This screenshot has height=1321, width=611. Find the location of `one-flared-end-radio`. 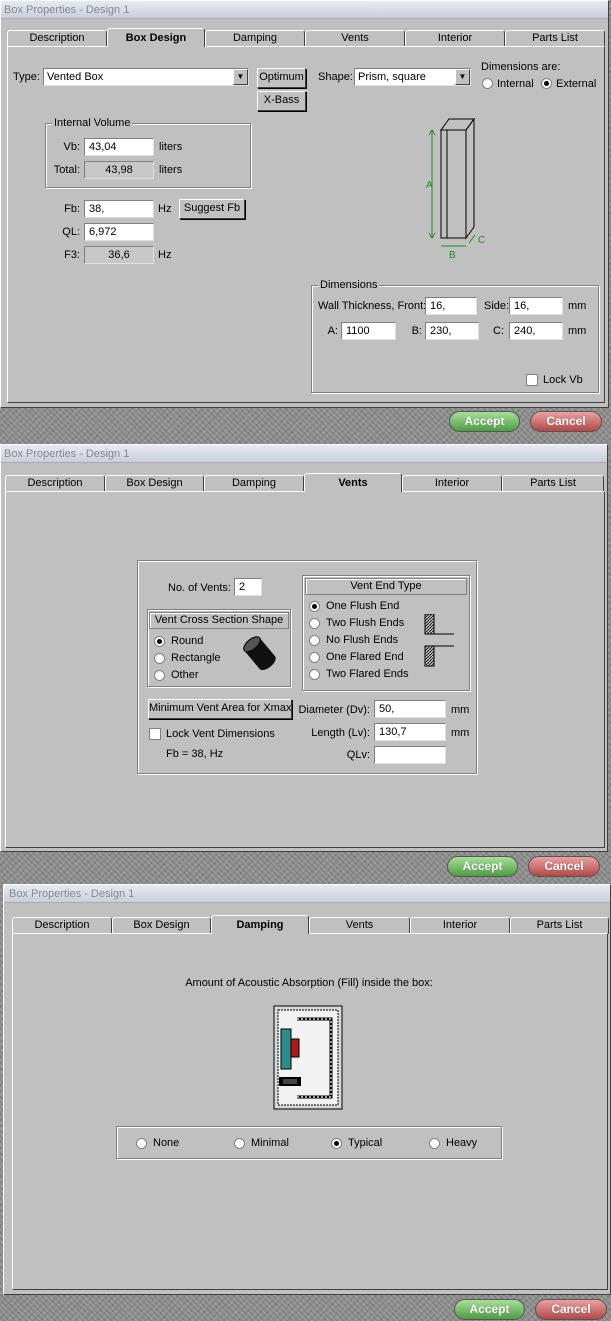

one-flared-end-radio is located at coordinates (314, 657).